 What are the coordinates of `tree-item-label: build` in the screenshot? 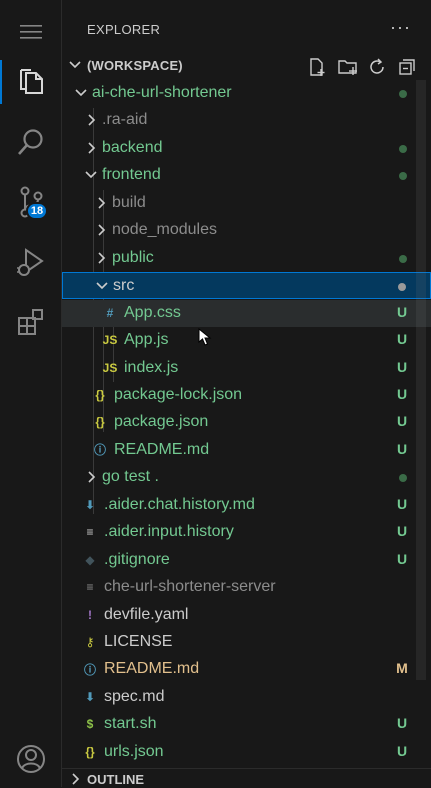 It's located at (129, 202).